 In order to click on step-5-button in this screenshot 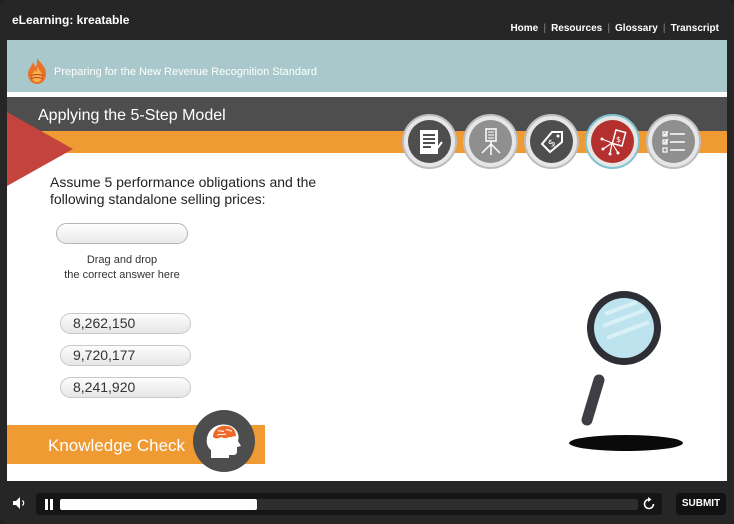, I will do `click(673, 141)`.